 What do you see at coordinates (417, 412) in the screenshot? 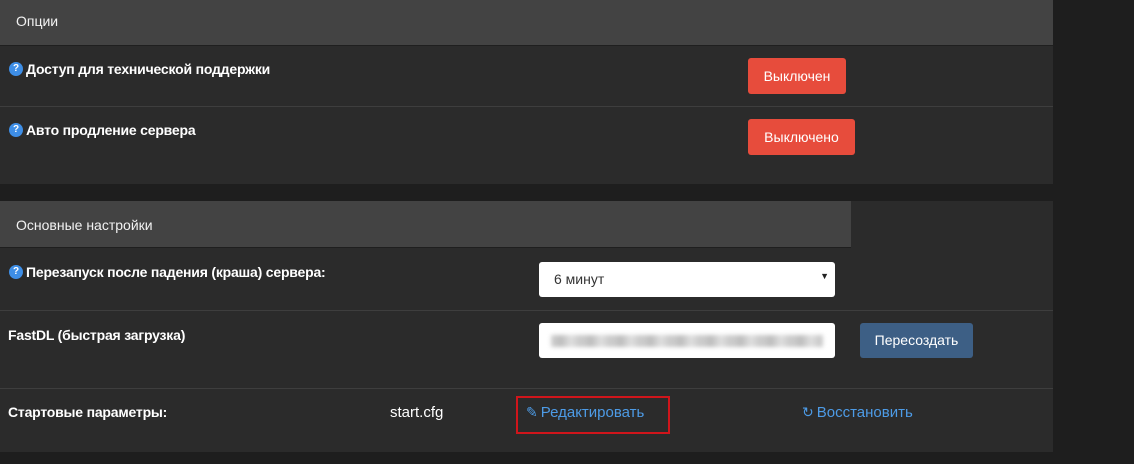
I see `startup-config-filename: start.cfg` at bounding box center [417, 412].